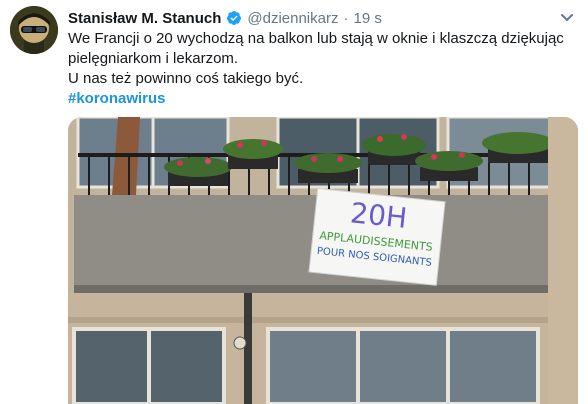 This screenshot has height=404, width=588. What do you see at coordinates (377, 231) in the screenshot?
I see `sign-text: 20H APPLAUDISSEMENTS POUR NOS SOIGNANTS` at bounding box center [377, 231].